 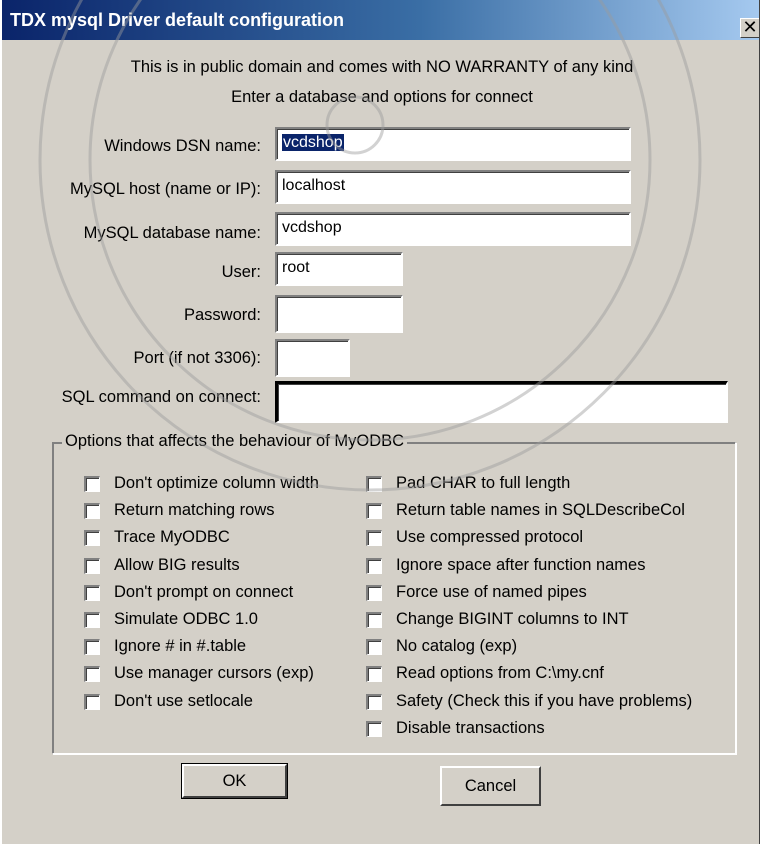 What do you see at coordinates (540, 510) in the screenshot?
I see `option-label: Return table names in SQLDescribeCol` at bounding box center [540, 510].